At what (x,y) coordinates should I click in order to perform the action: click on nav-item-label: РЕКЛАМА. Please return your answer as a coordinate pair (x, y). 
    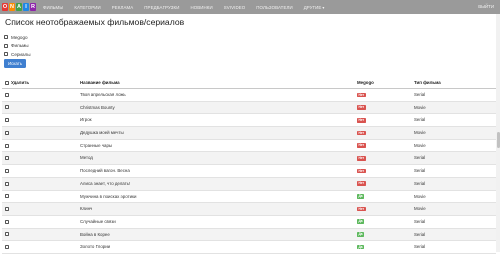
    Looking at the image, I should click on (122, 7).